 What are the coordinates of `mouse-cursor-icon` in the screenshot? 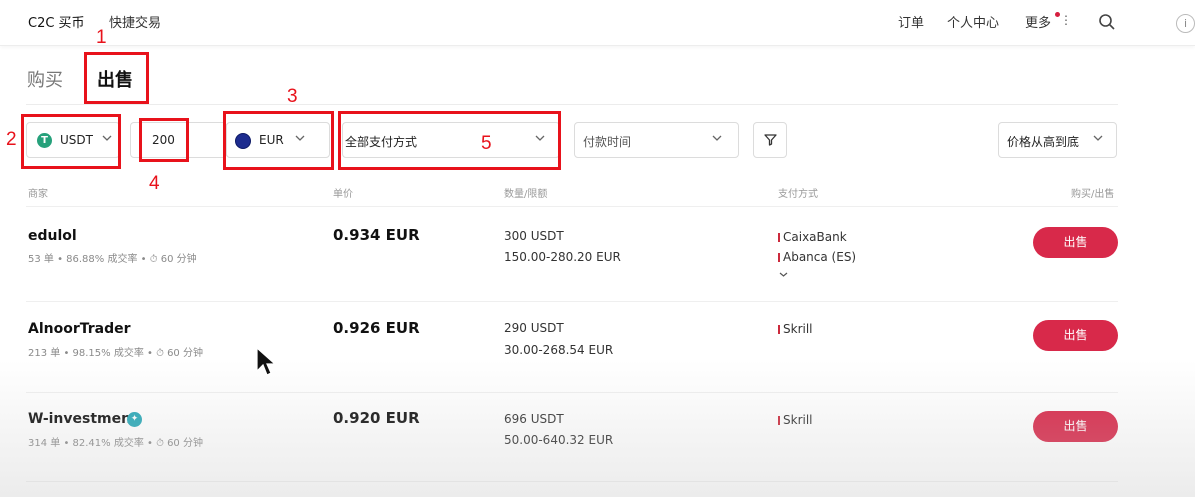 It's located at (266, 361).